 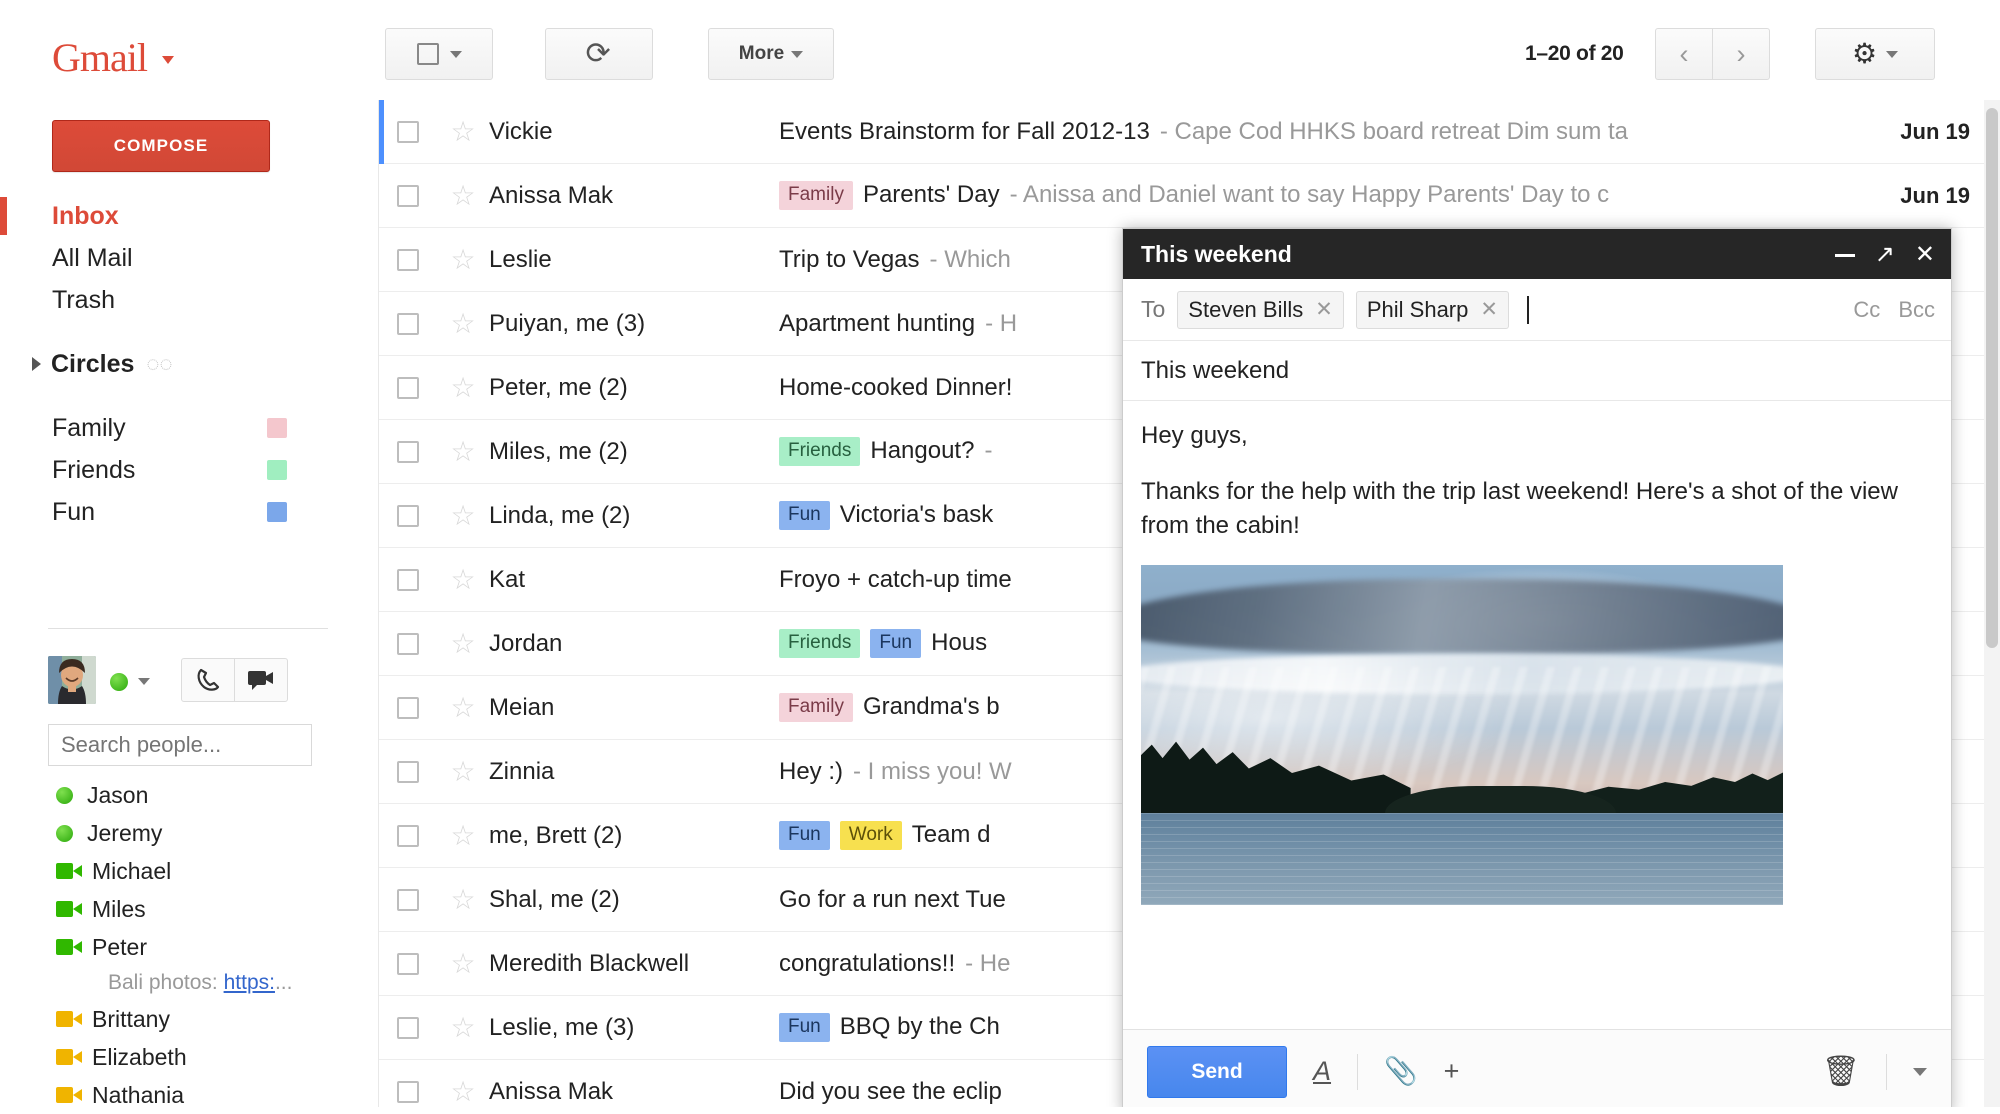 I want to click on contact-item: Miles, so click(x=198, y=909).